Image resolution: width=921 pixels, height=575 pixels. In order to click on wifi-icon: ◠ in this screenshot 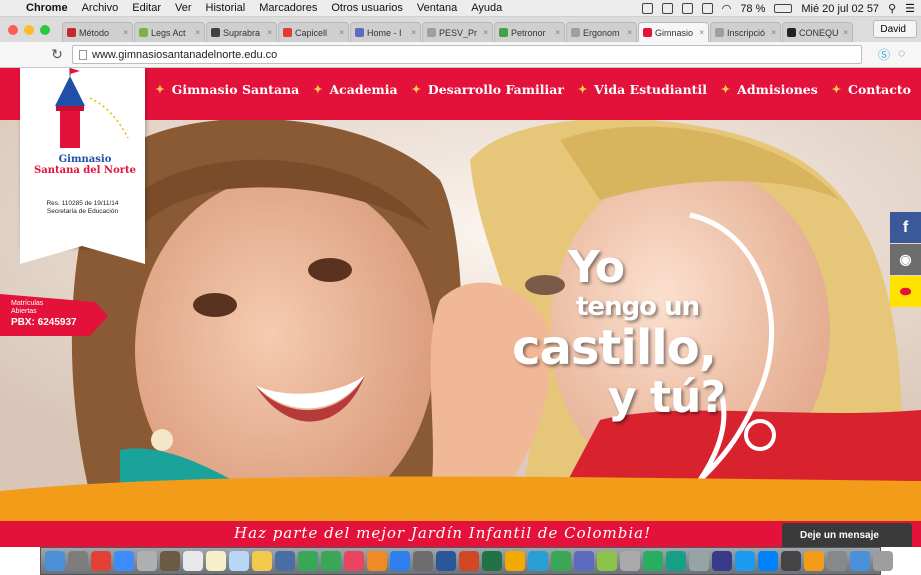, I will do `click(727, 8)`.